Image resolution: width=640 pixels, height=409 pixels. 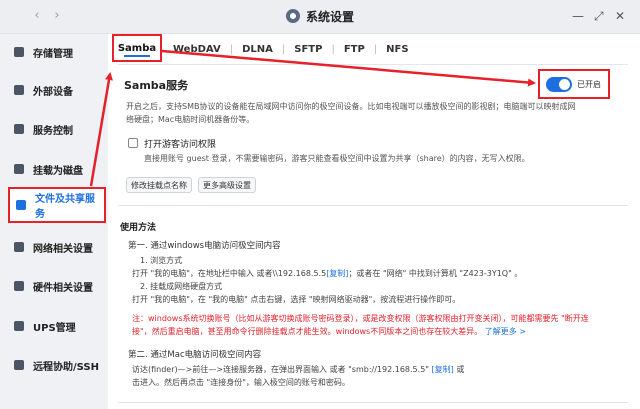 I want to click on sidebar-item-ups: UPS管理, so click(x=54, y=326).